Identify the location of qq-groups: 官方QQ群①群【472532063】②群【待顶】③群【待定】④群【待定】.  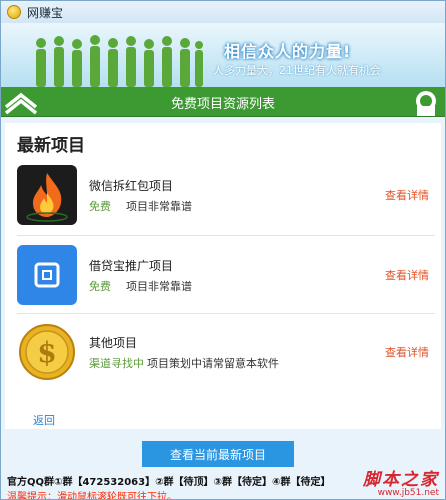
(169, 482).